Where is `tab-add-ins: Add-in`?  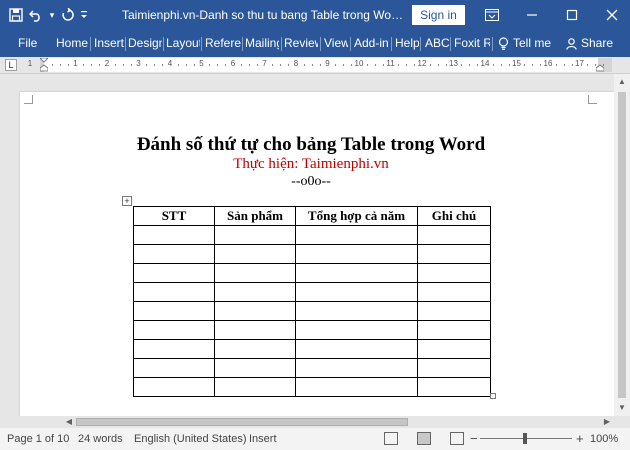 tab-add-ins: Add-in is located at coordinates (372, 43).